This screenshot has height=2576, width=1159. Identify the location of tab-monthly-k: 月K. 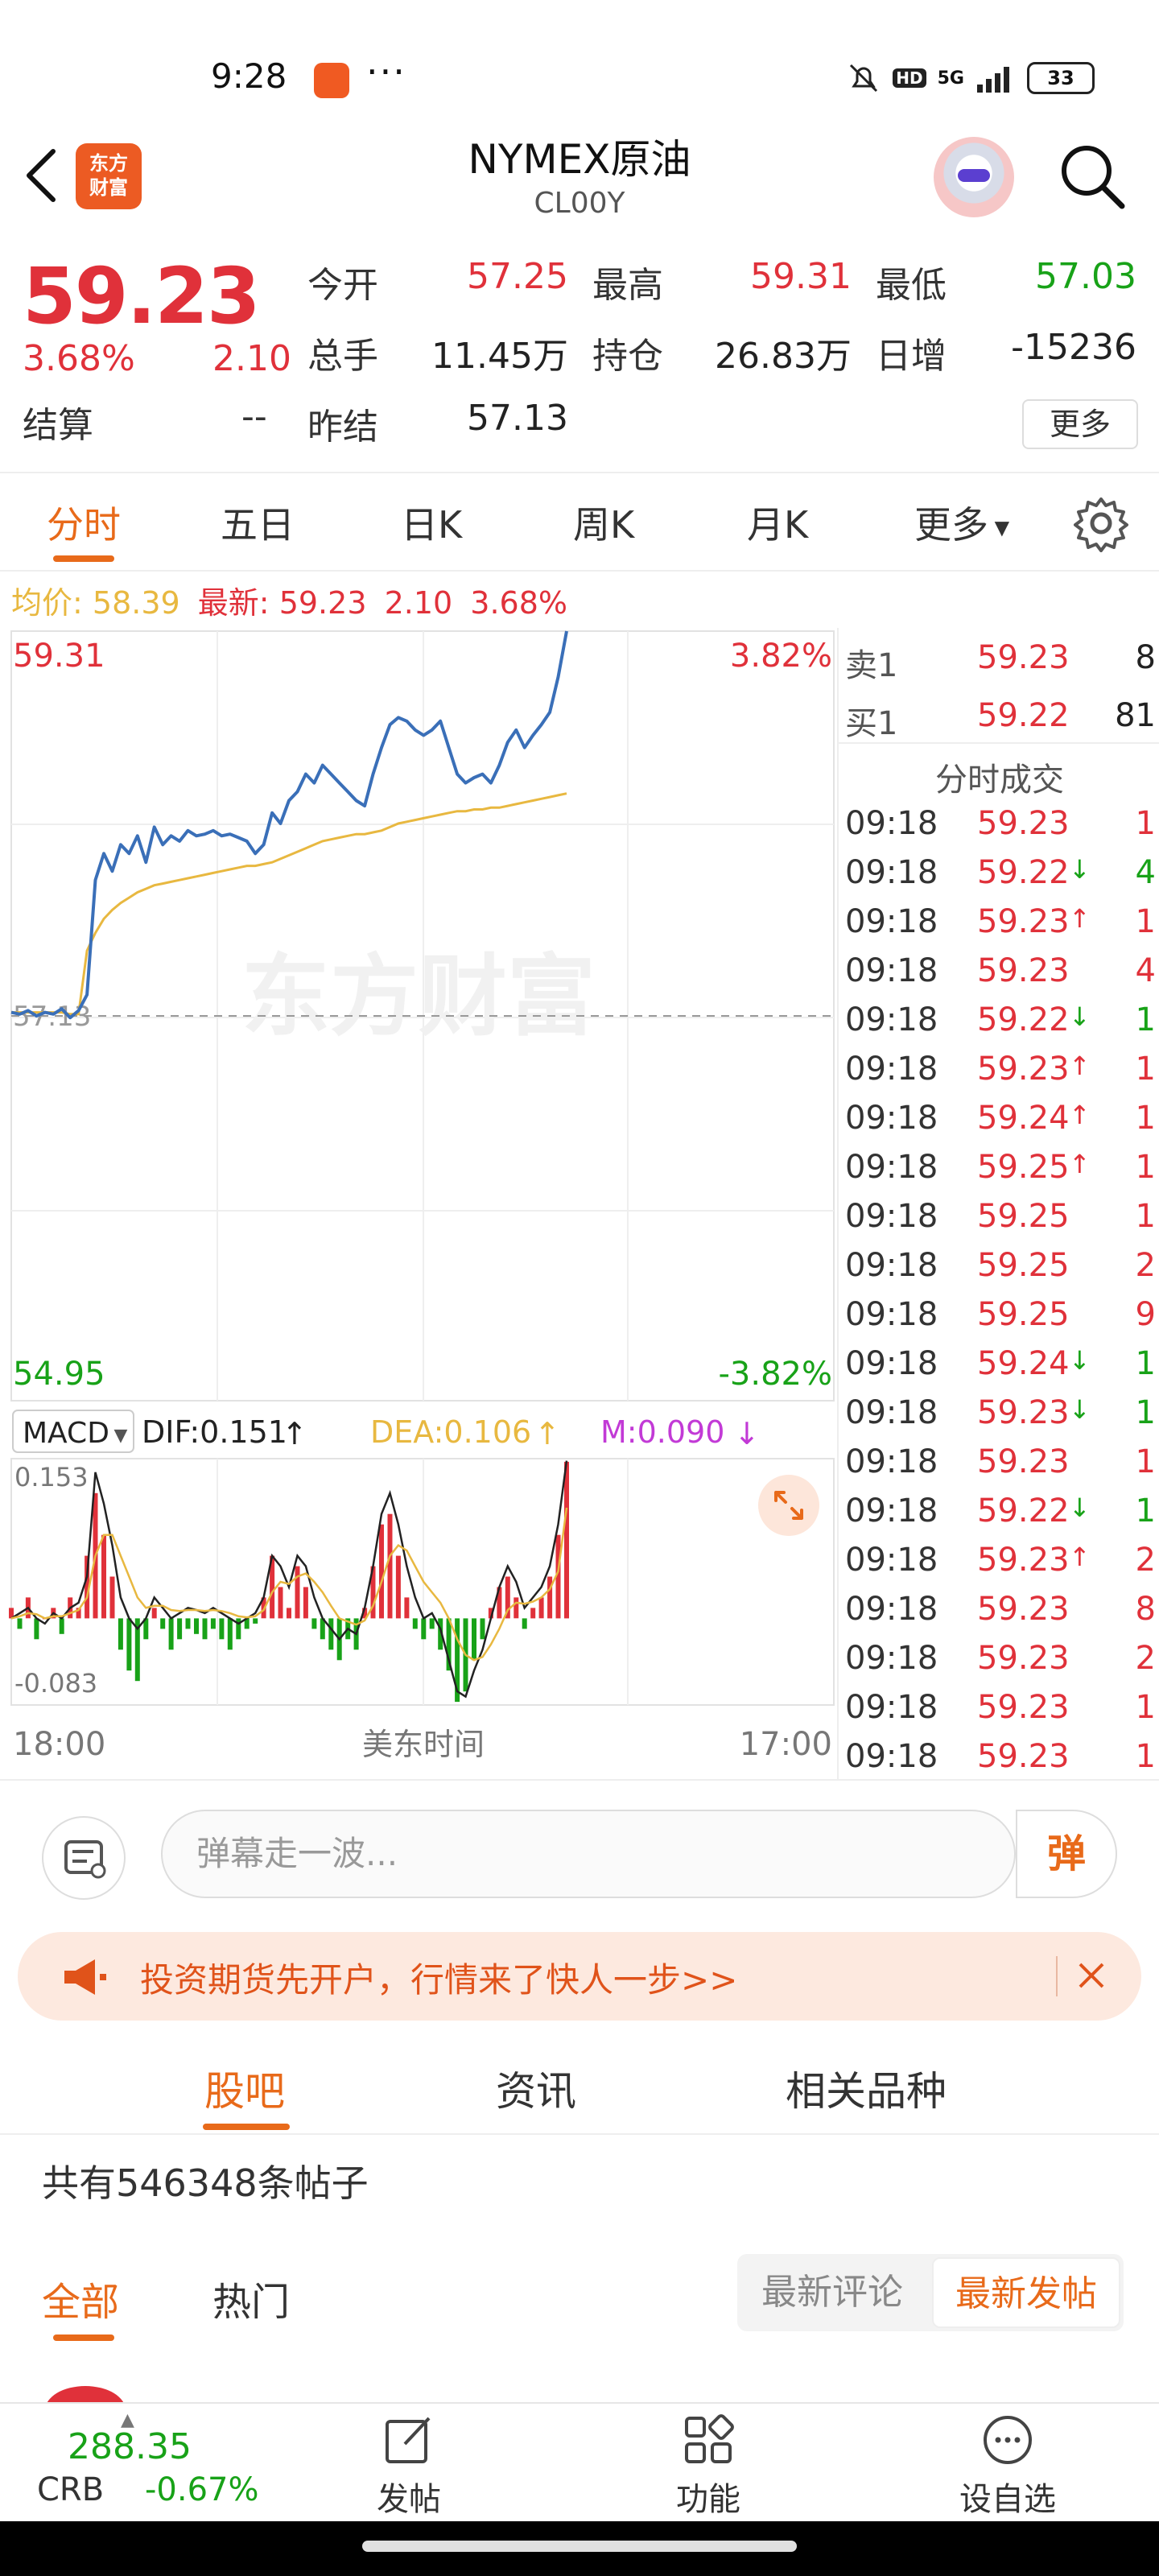
(777, 522).